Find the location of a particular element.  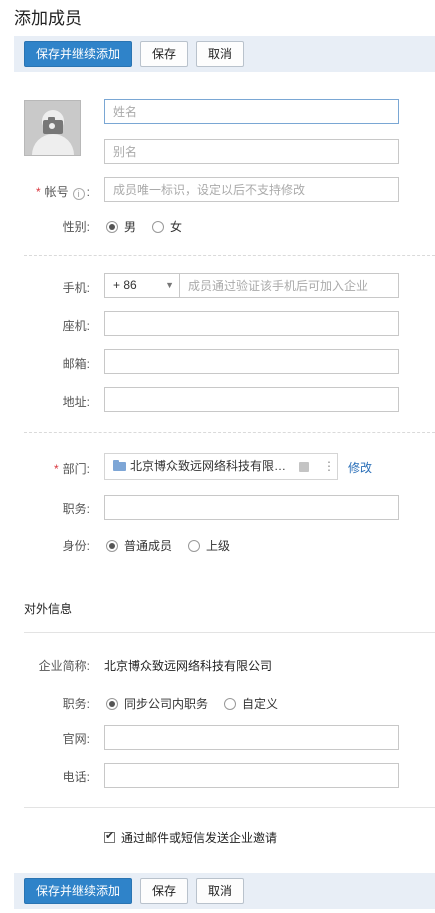

account-label: * 帐号 i: is located at coordinates (62, 192).